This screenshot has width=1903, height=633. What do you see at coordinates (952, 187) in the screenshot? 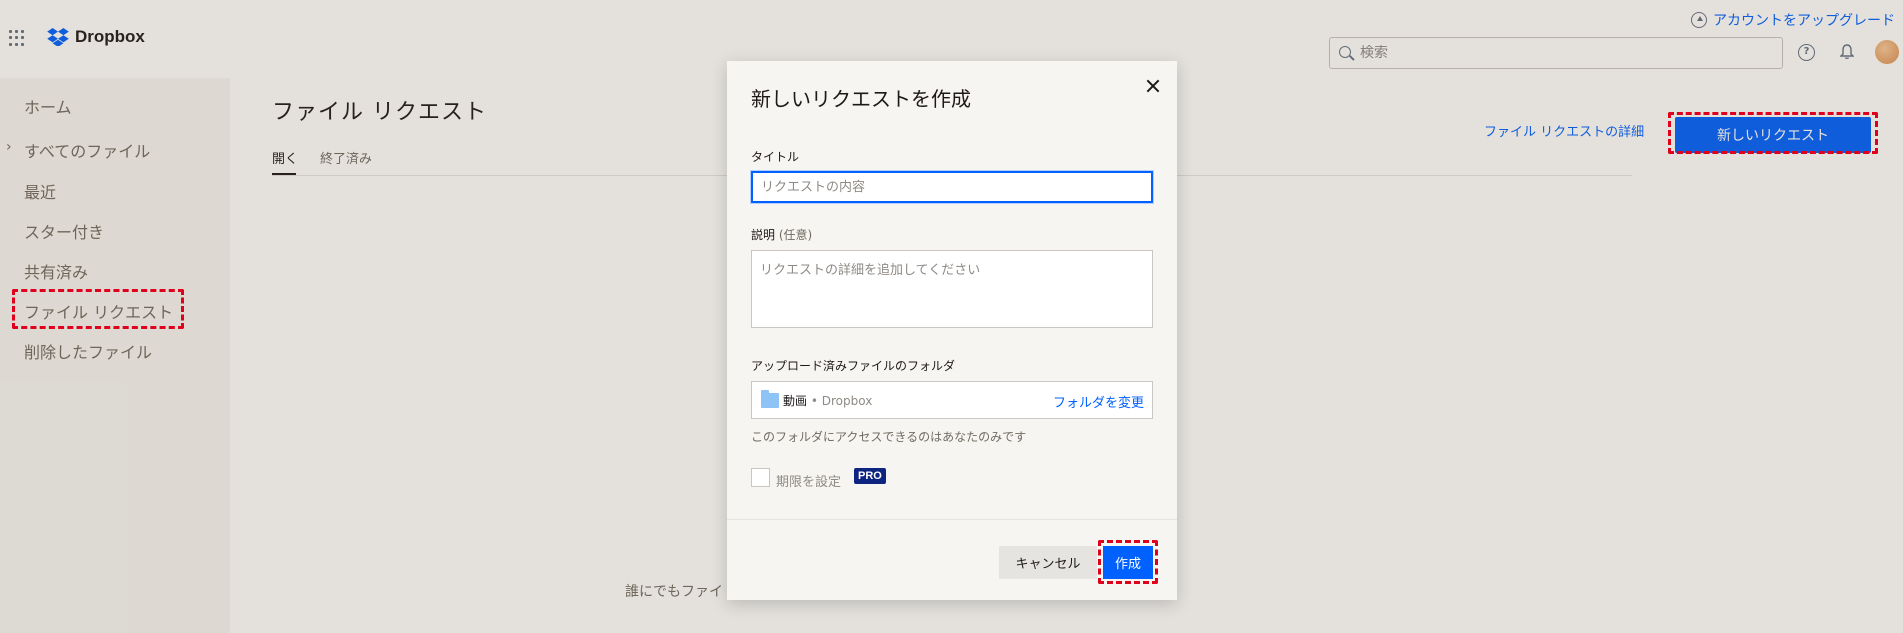
I see `title-input` at bounding box center [952, 187].